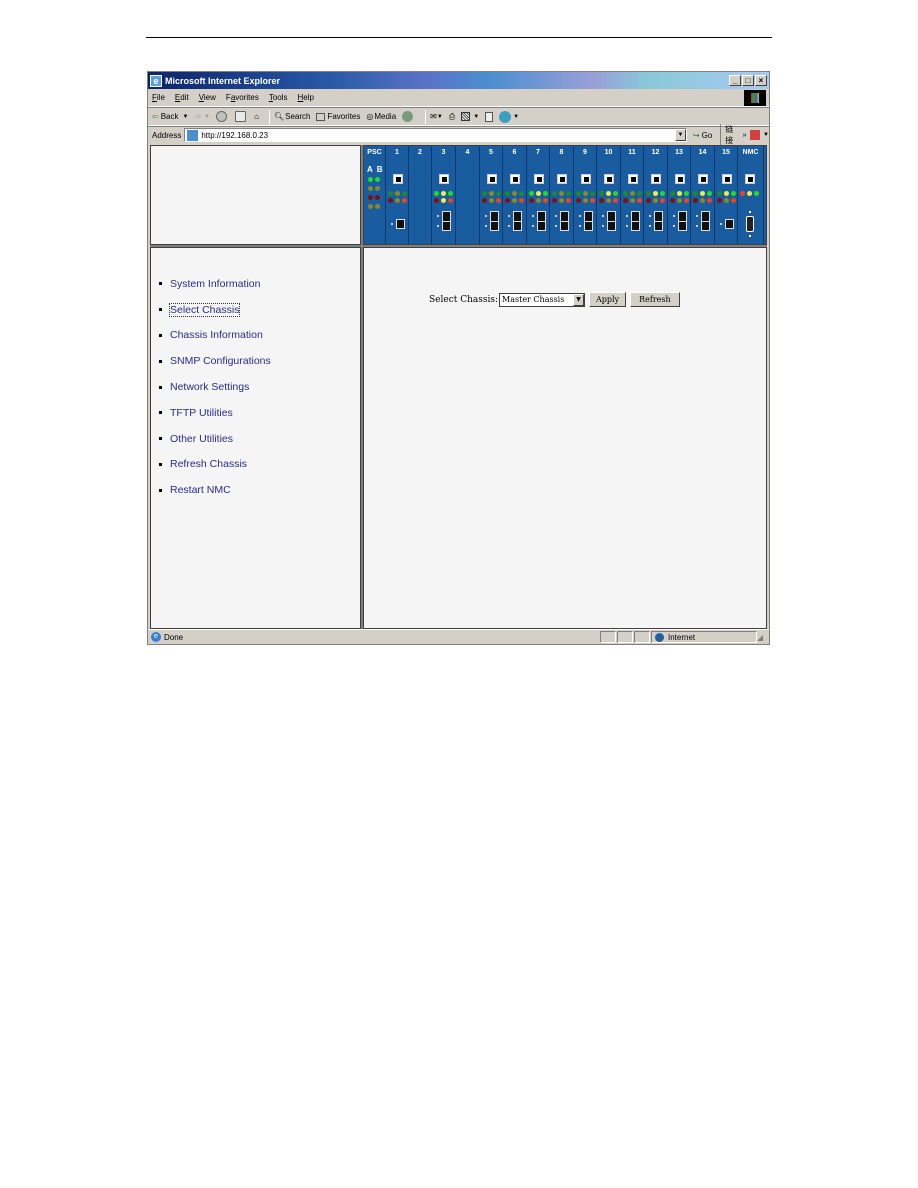  I want to click on stop-button, so click(222, 116).